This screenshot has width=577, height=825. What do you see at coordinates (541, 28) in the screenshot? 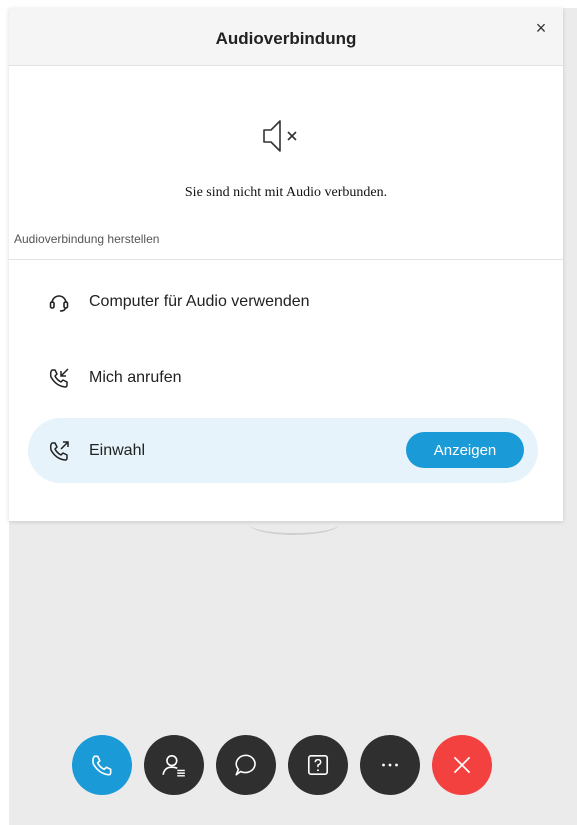
I see `close-button: ×` at bounding box center [541, 28].